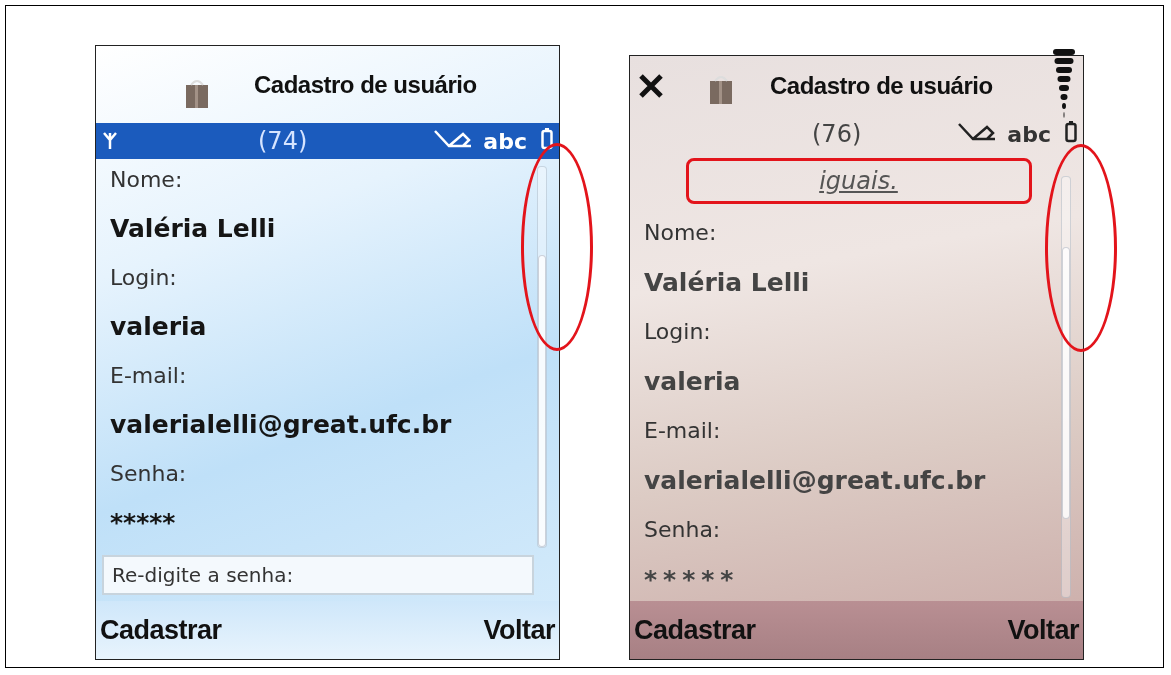 The height and width of the screenshot is (675, 1171). What do you see at coordinates (110, 141) in the screenshot?
I see `signal-antenna-icon` at bounding box center [110, 141].